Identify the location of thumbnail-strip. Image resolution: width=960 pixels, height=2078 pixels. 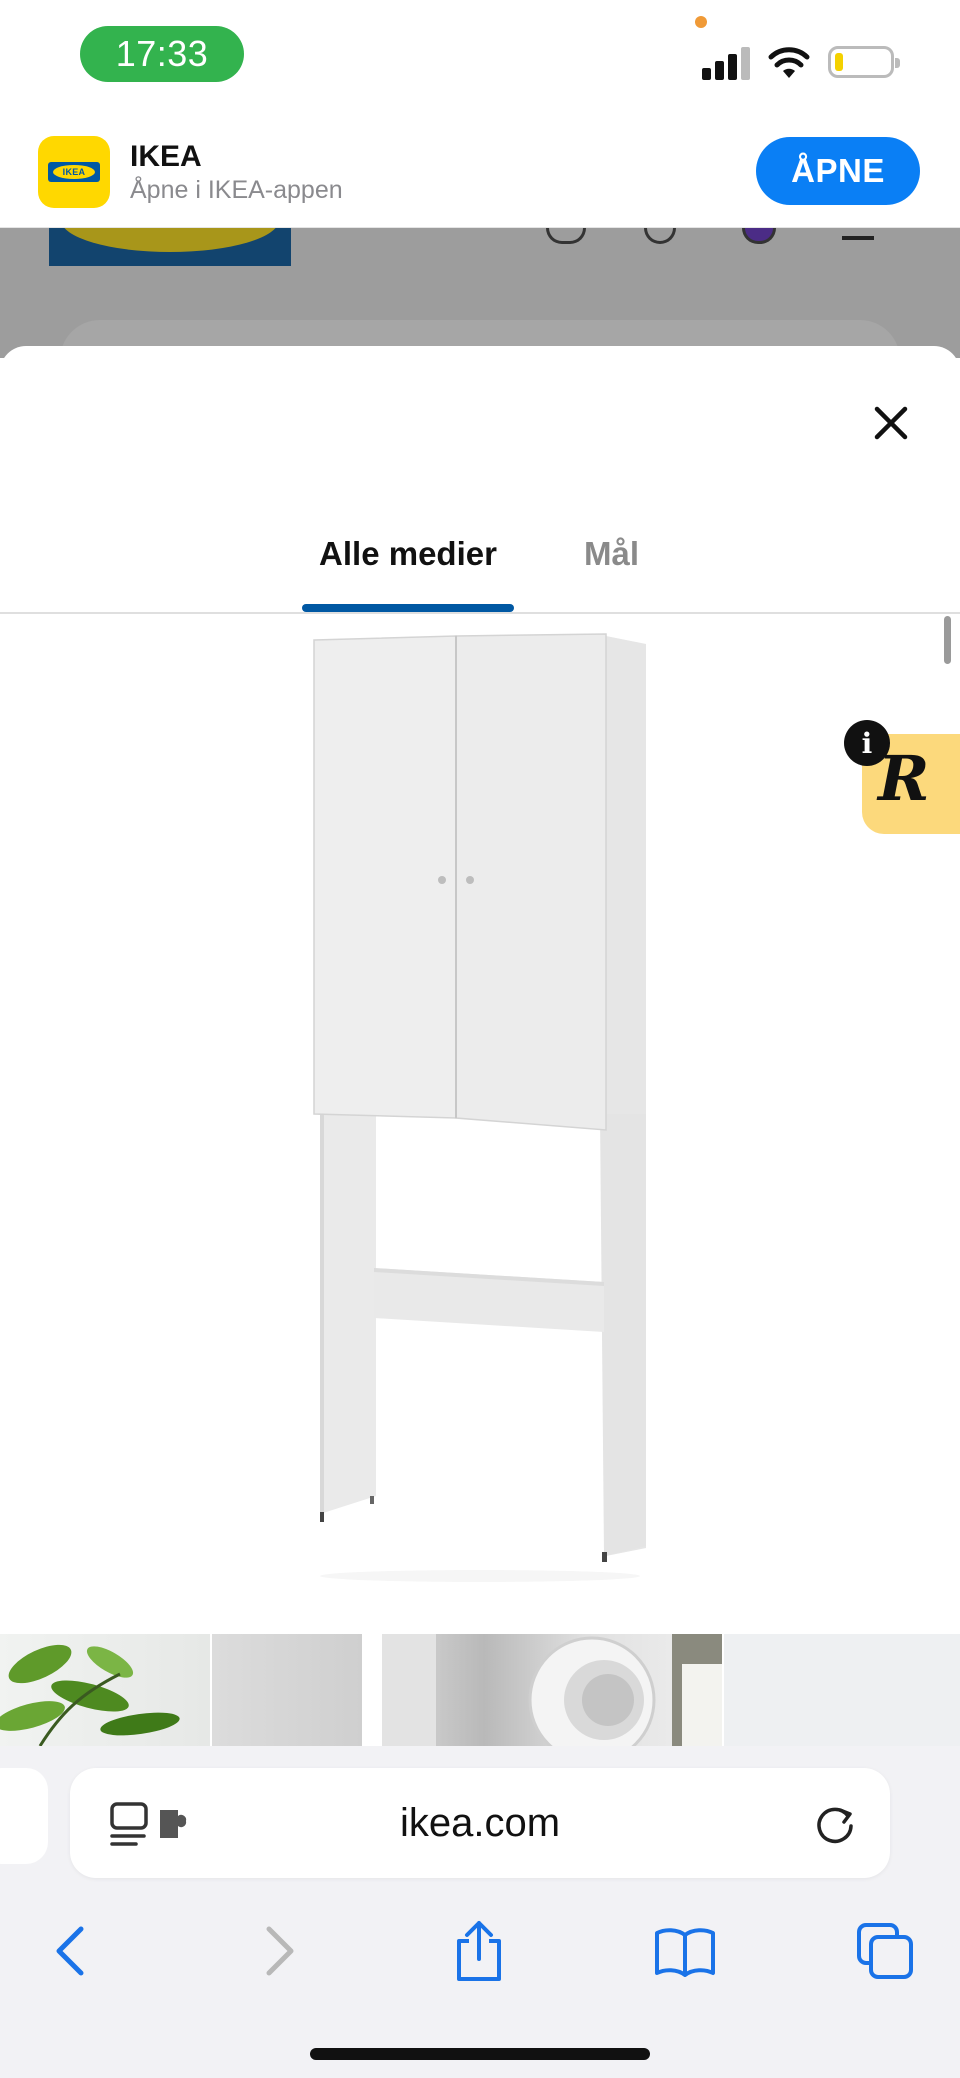
(480, 1690).